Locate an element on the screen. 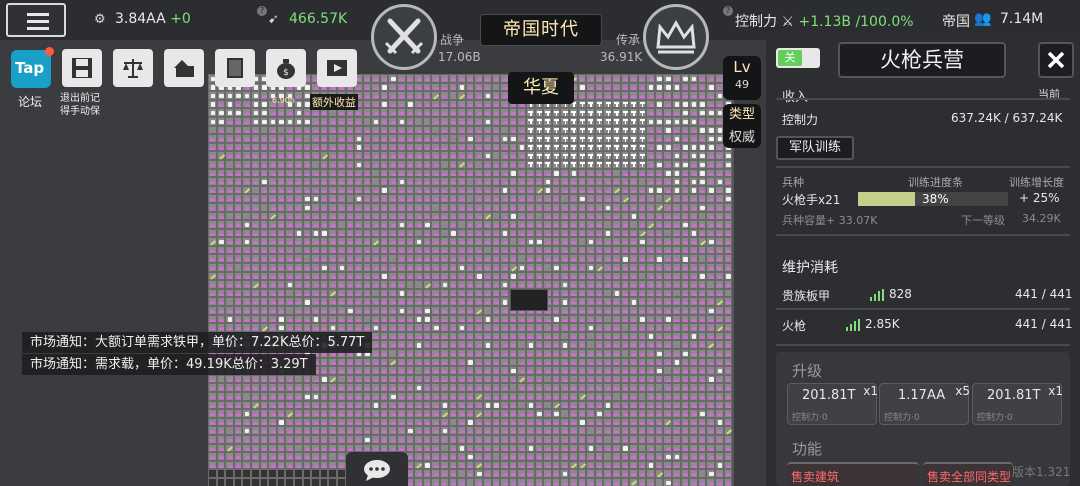 Image resolution: width=1080 pixels, height=486 pixels. video-bonus-button is located at coordinates (337, 68).